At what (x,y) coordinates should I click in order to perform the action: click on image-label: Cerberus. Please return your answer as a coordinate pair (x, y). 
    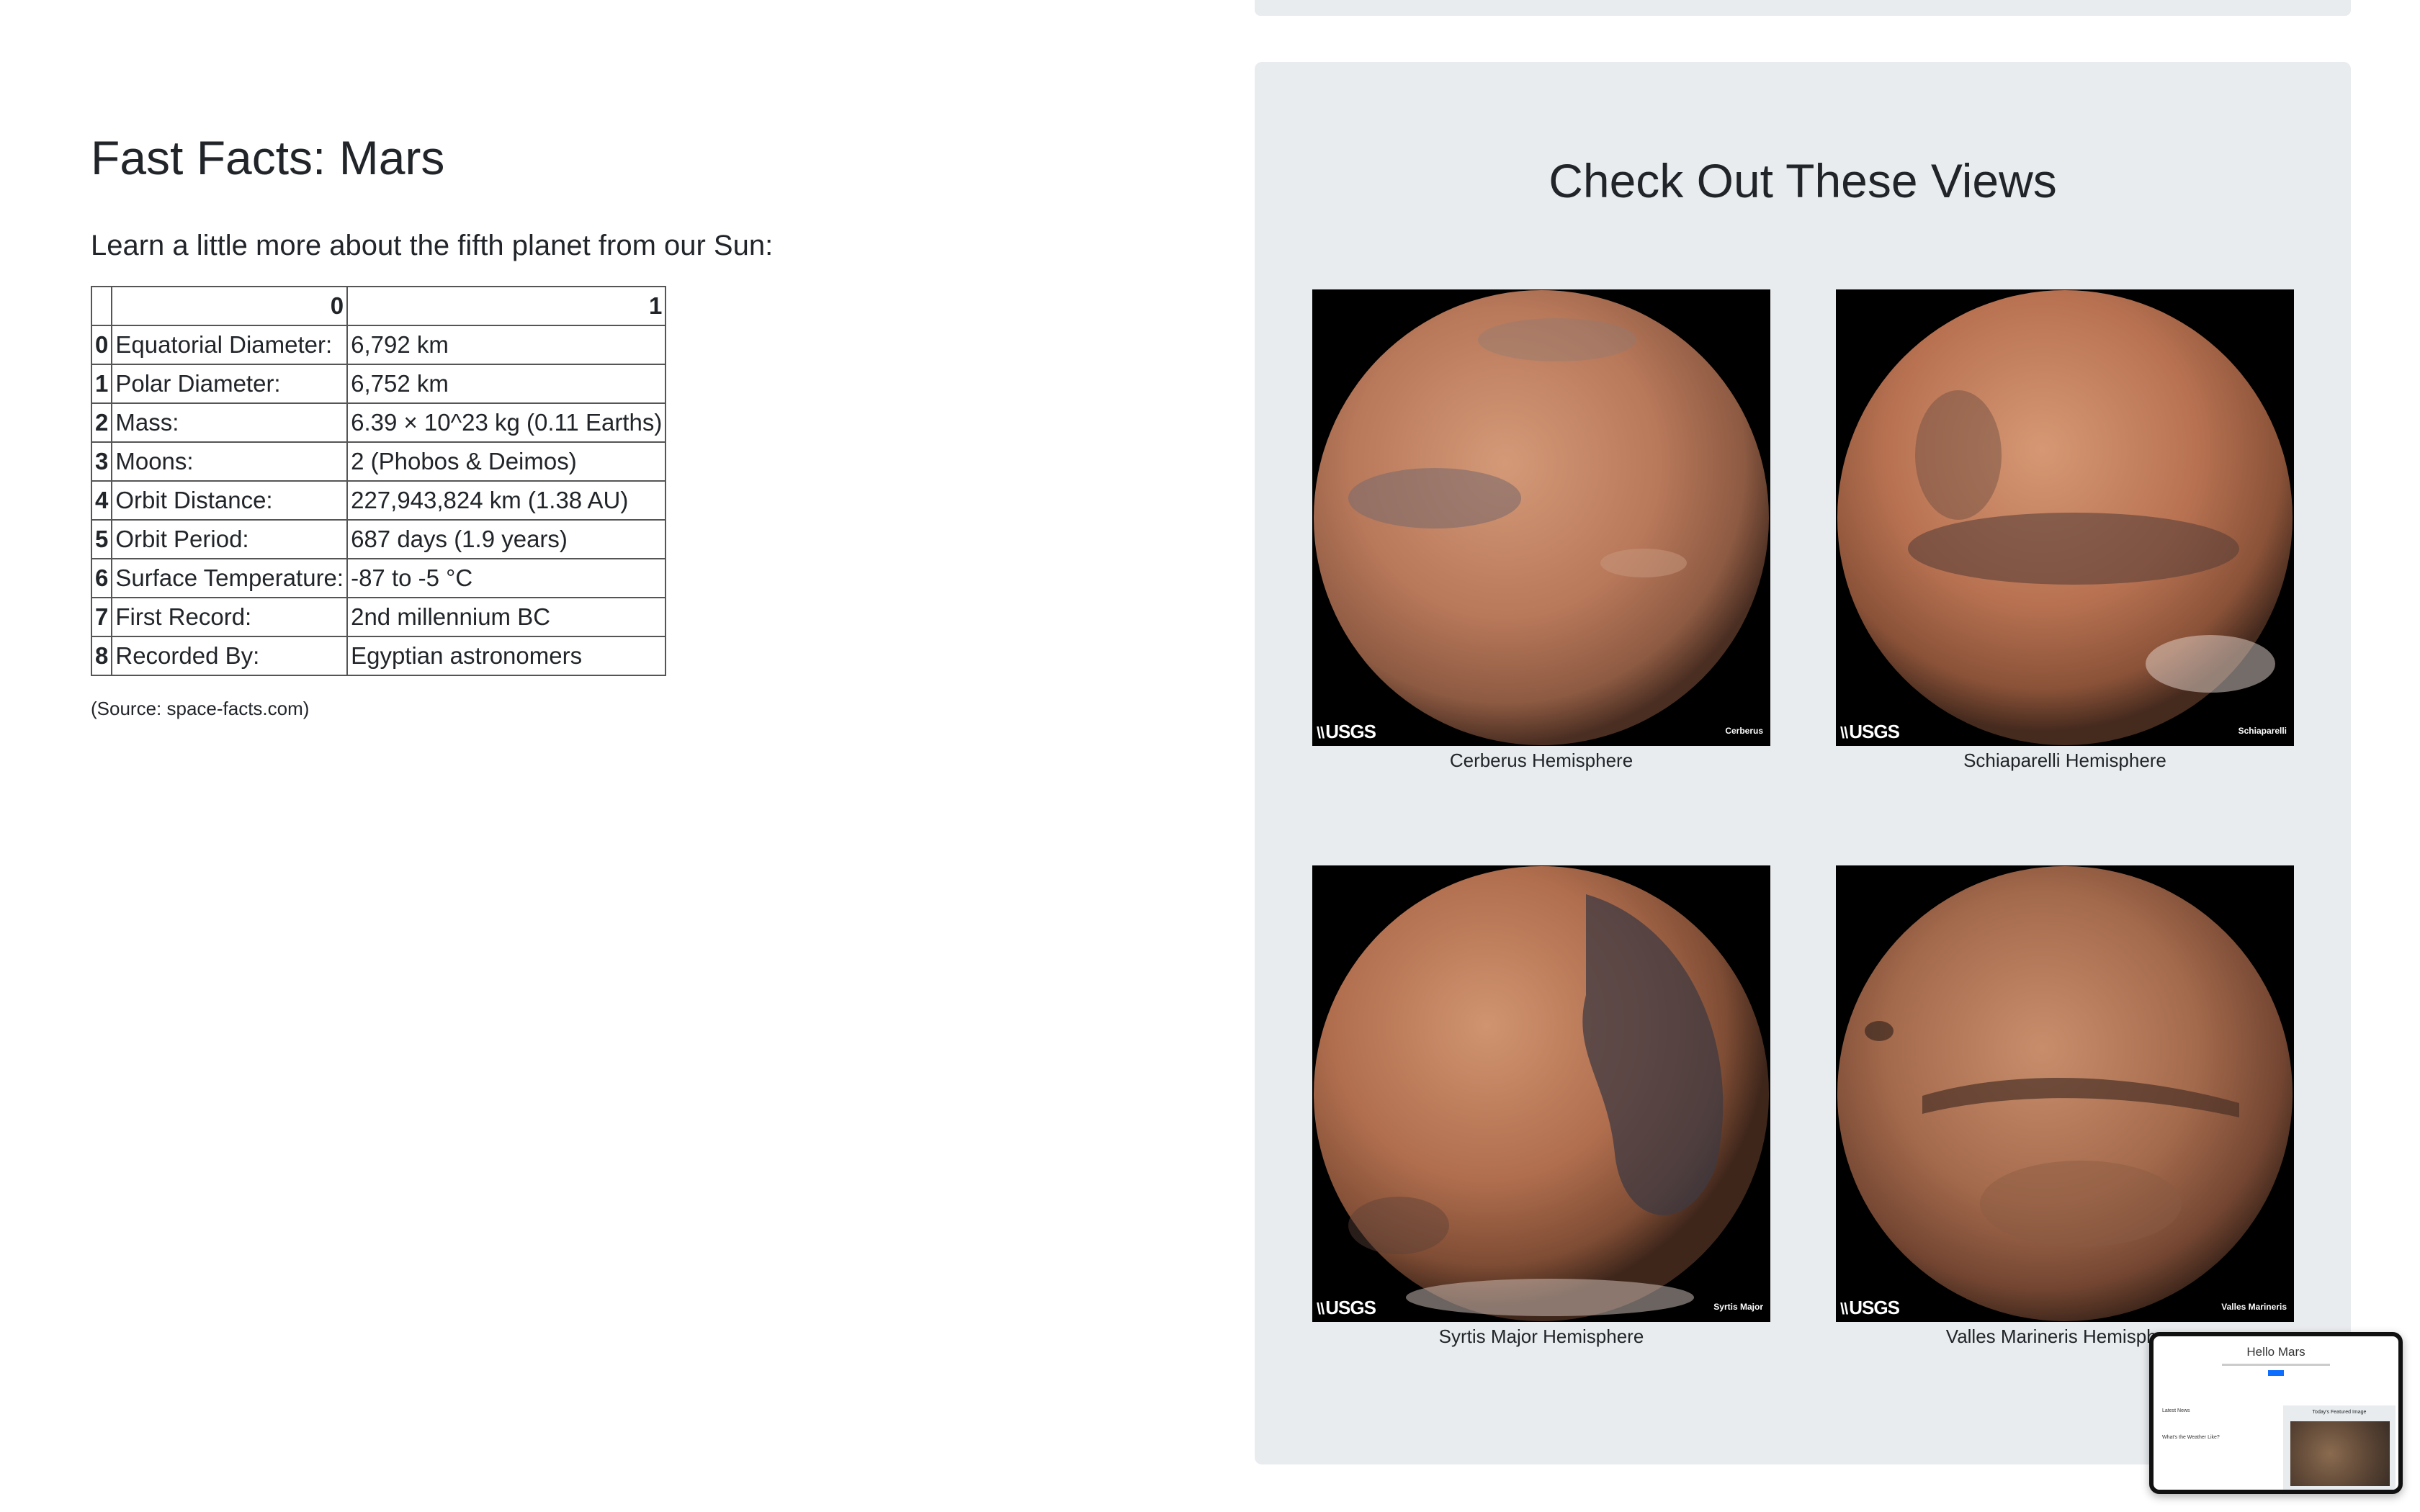
    Looking at the image, I should click on (1744, 731).